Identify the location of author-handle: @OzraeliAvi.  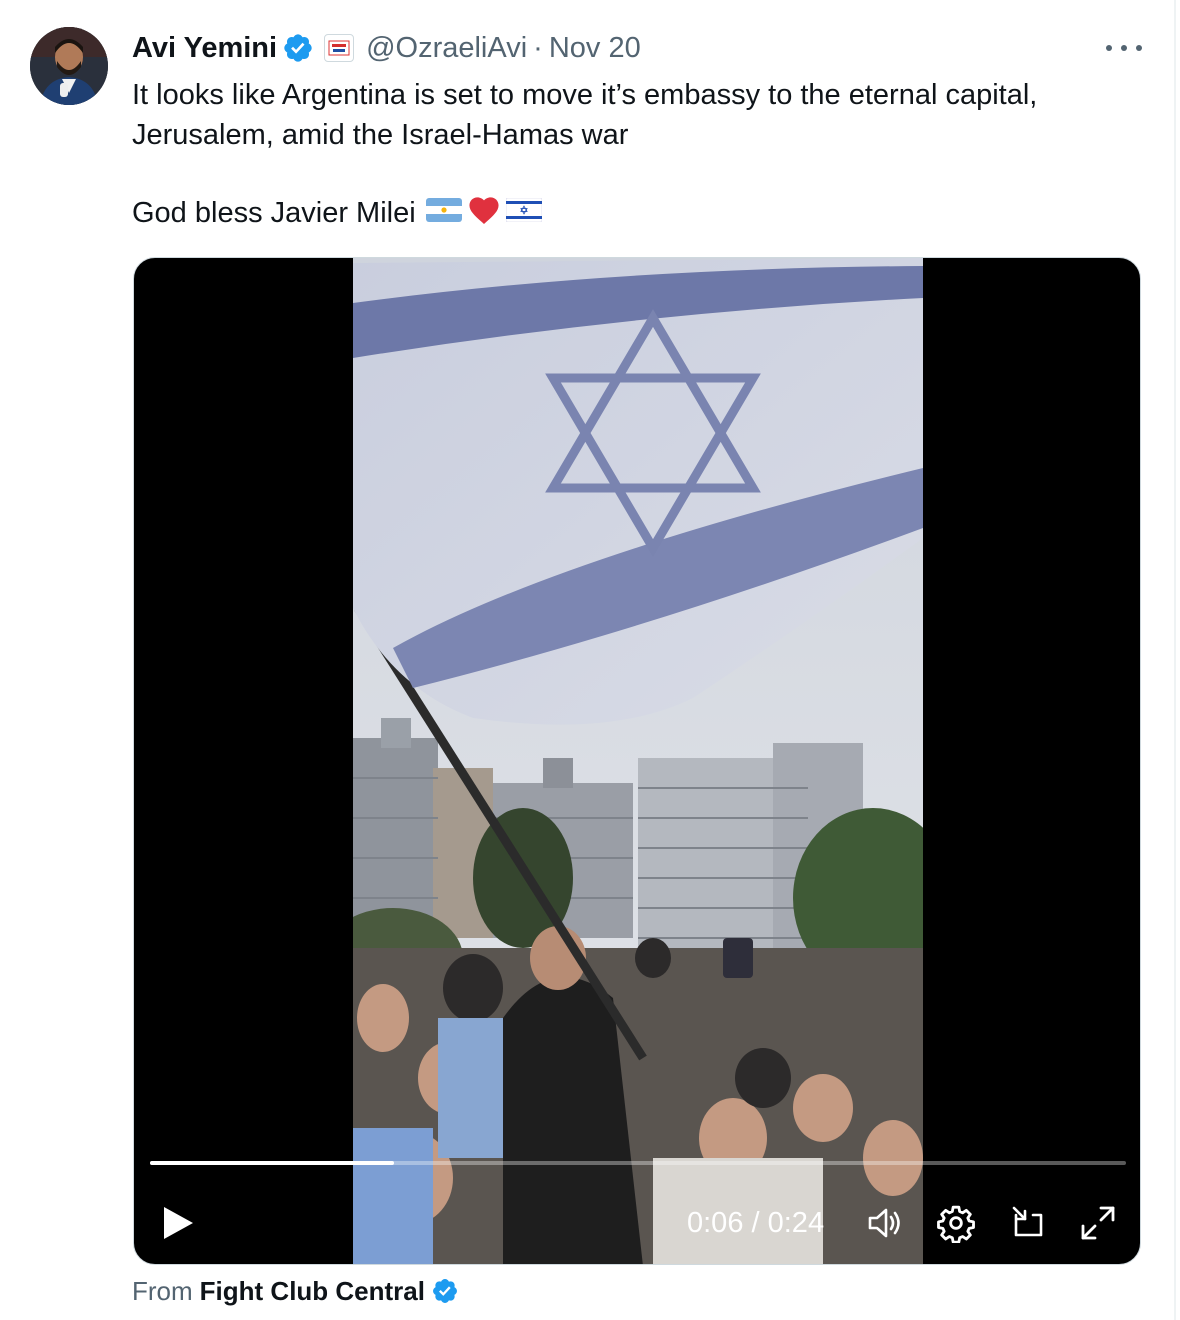
(446, 48).